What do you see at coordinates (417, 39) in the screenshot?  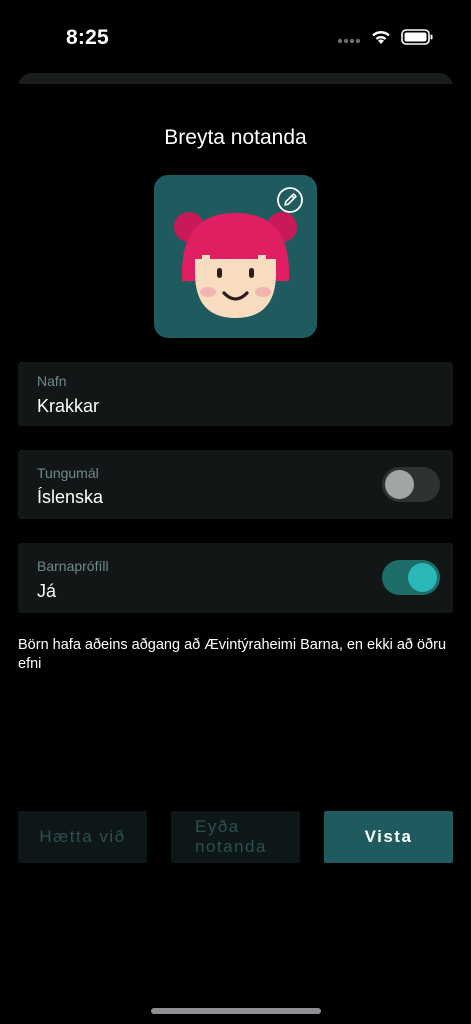 I see `battery-icon` at bounding box center [417, 39].